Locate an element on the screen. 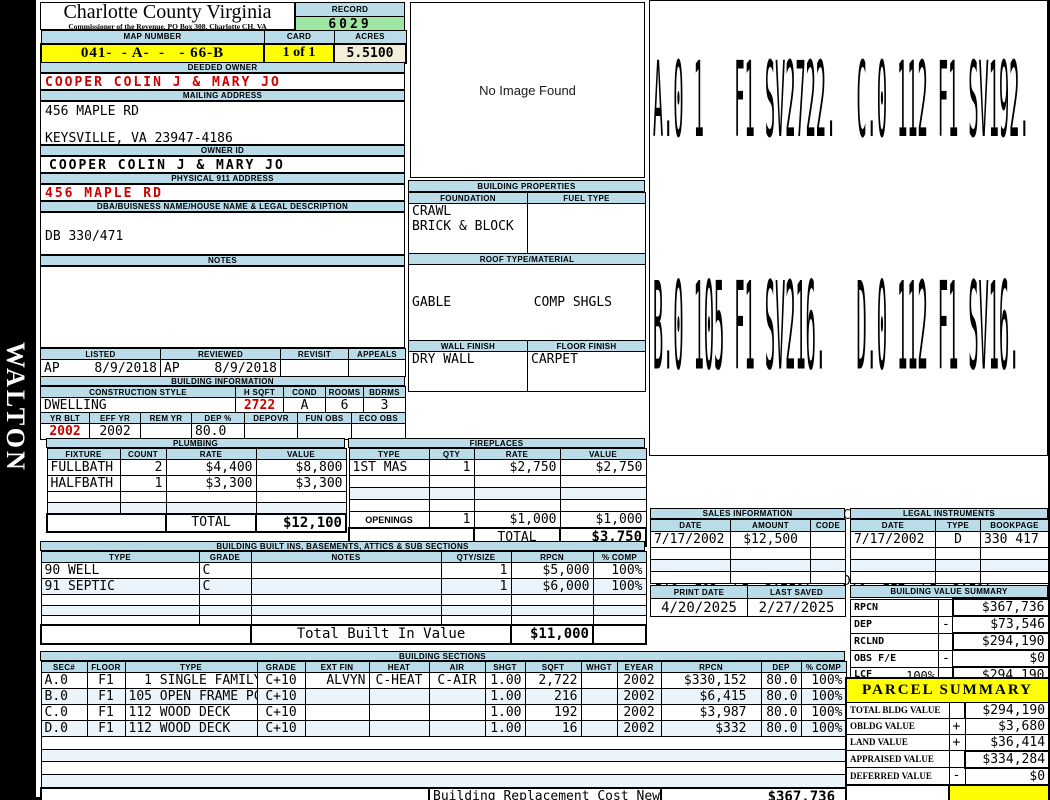 This screenshot has width=1050, height=800. builtin-row: 91 SEPTIC C 1 $6,000 100% is located at coordinates (343, 586).